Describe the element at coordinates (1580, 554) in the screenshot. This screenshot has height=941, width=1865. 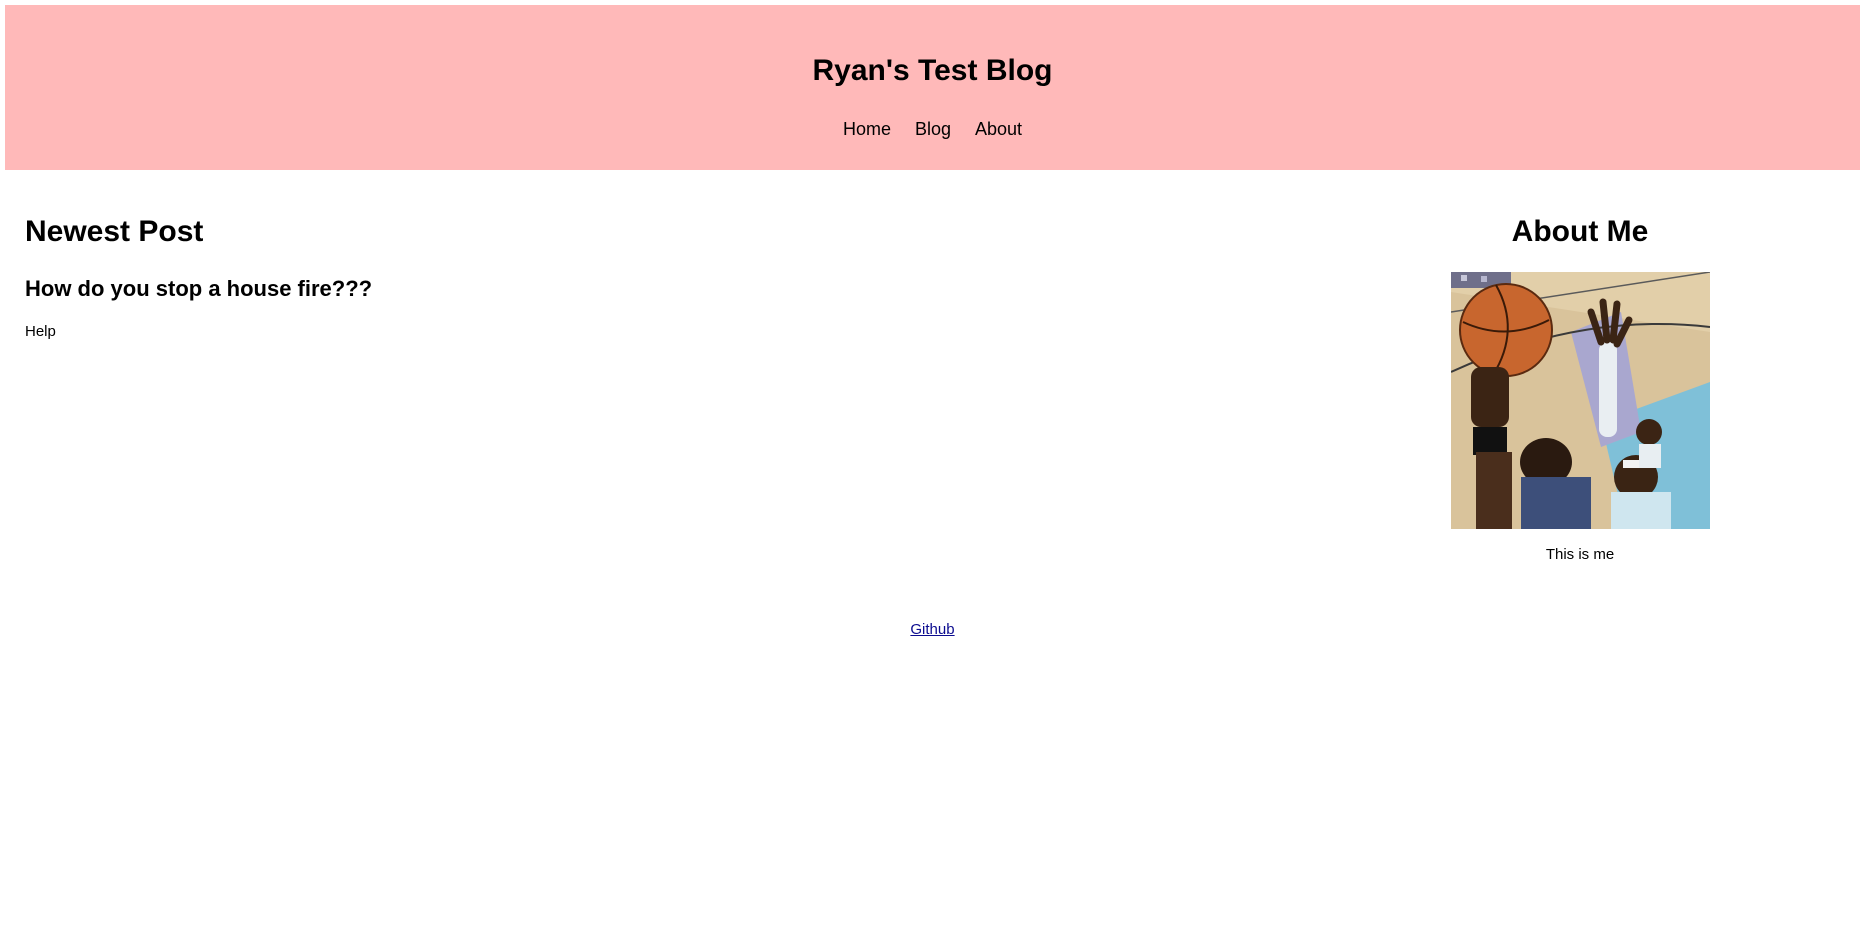
I see `photo-caption: This is me` at that location.